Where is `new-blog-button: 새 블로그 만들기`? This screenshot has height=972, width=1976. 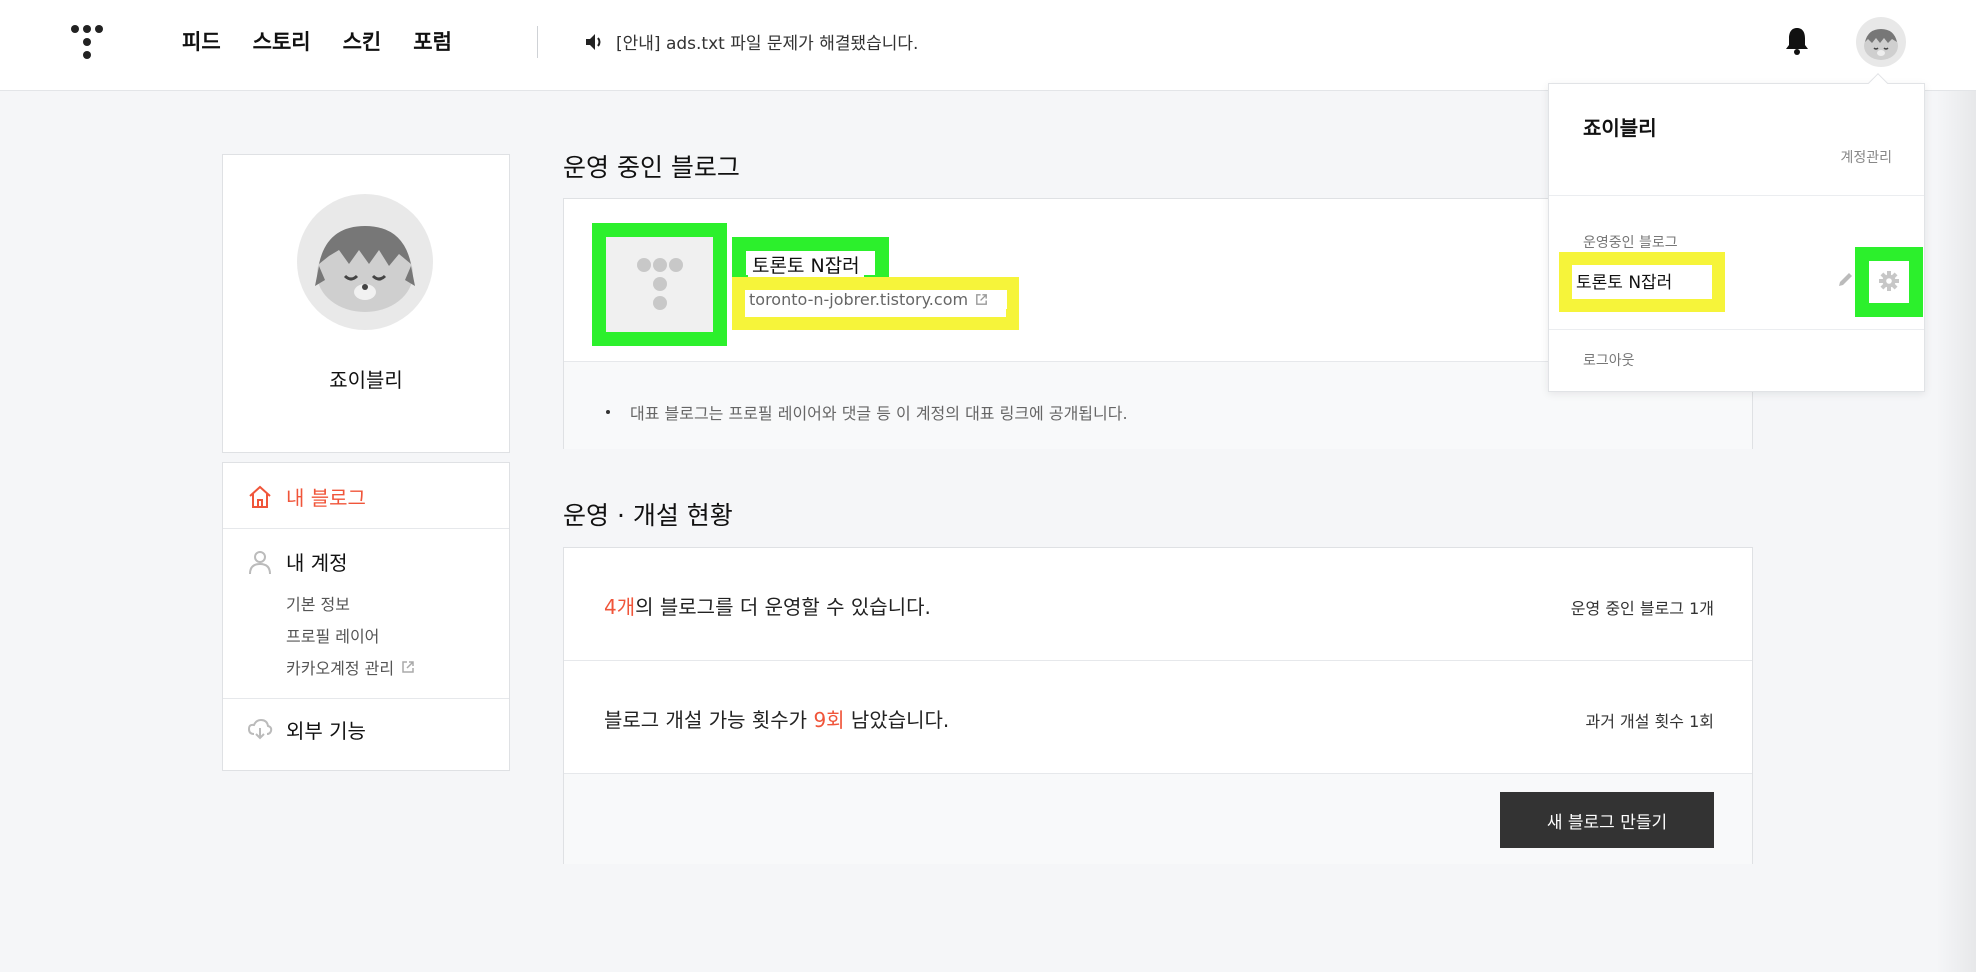 new-blog-button: 새 블로그 만들기 is located at coordinates (1607, 820).